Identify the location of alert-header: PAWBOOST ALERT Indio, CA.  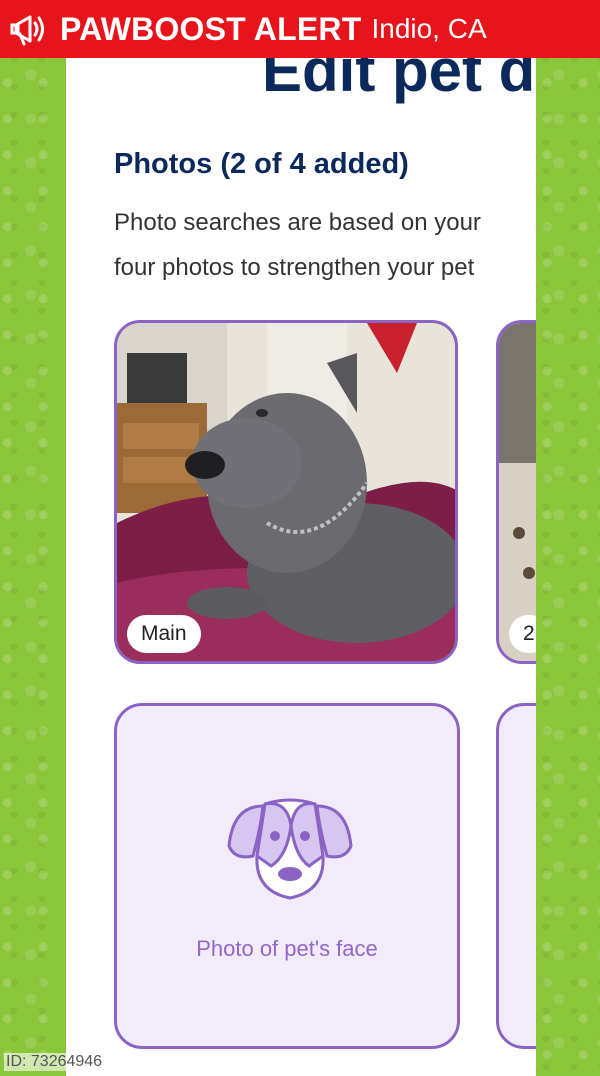
(300, 29).